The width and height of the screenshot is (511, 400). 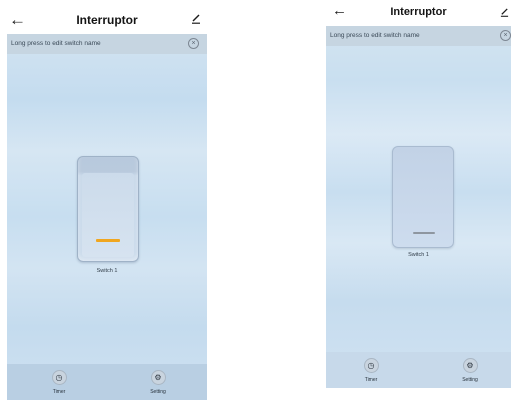 I want to click on switch-indicator-on, so click(x=108, y=240).